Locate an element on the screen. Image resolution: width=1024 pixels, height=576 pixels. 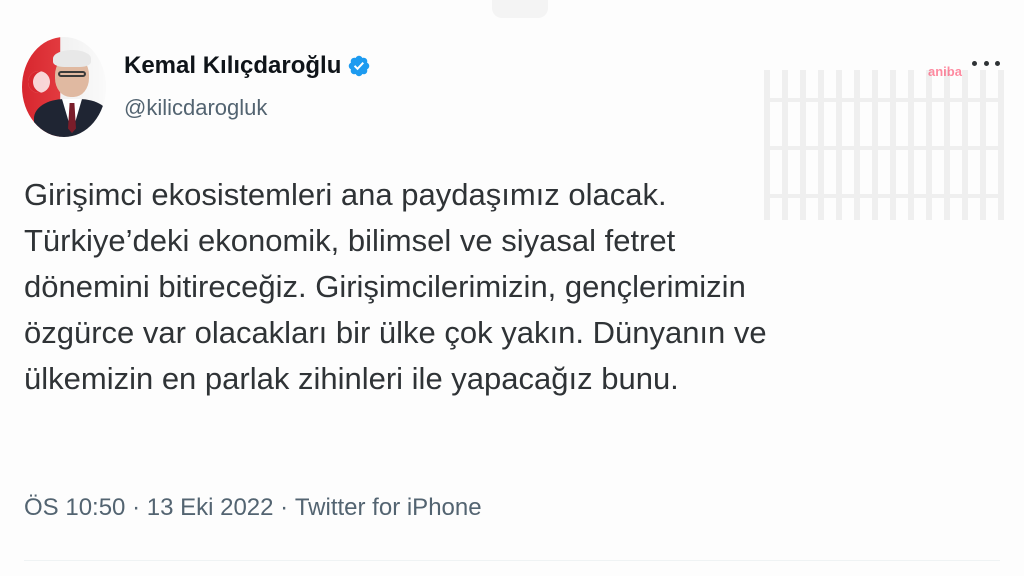
avatar-hair is located at coordinates (72, 58).